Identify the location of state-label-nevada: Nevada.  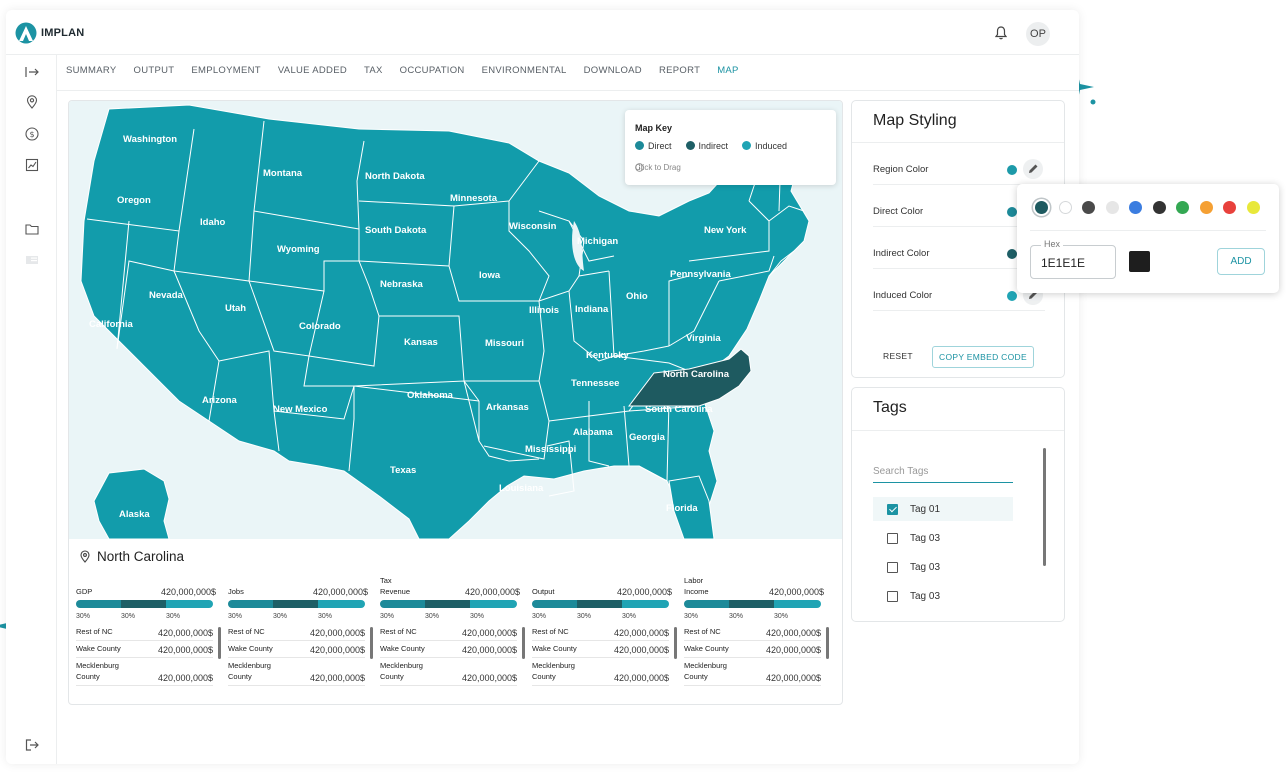
(166, 295).